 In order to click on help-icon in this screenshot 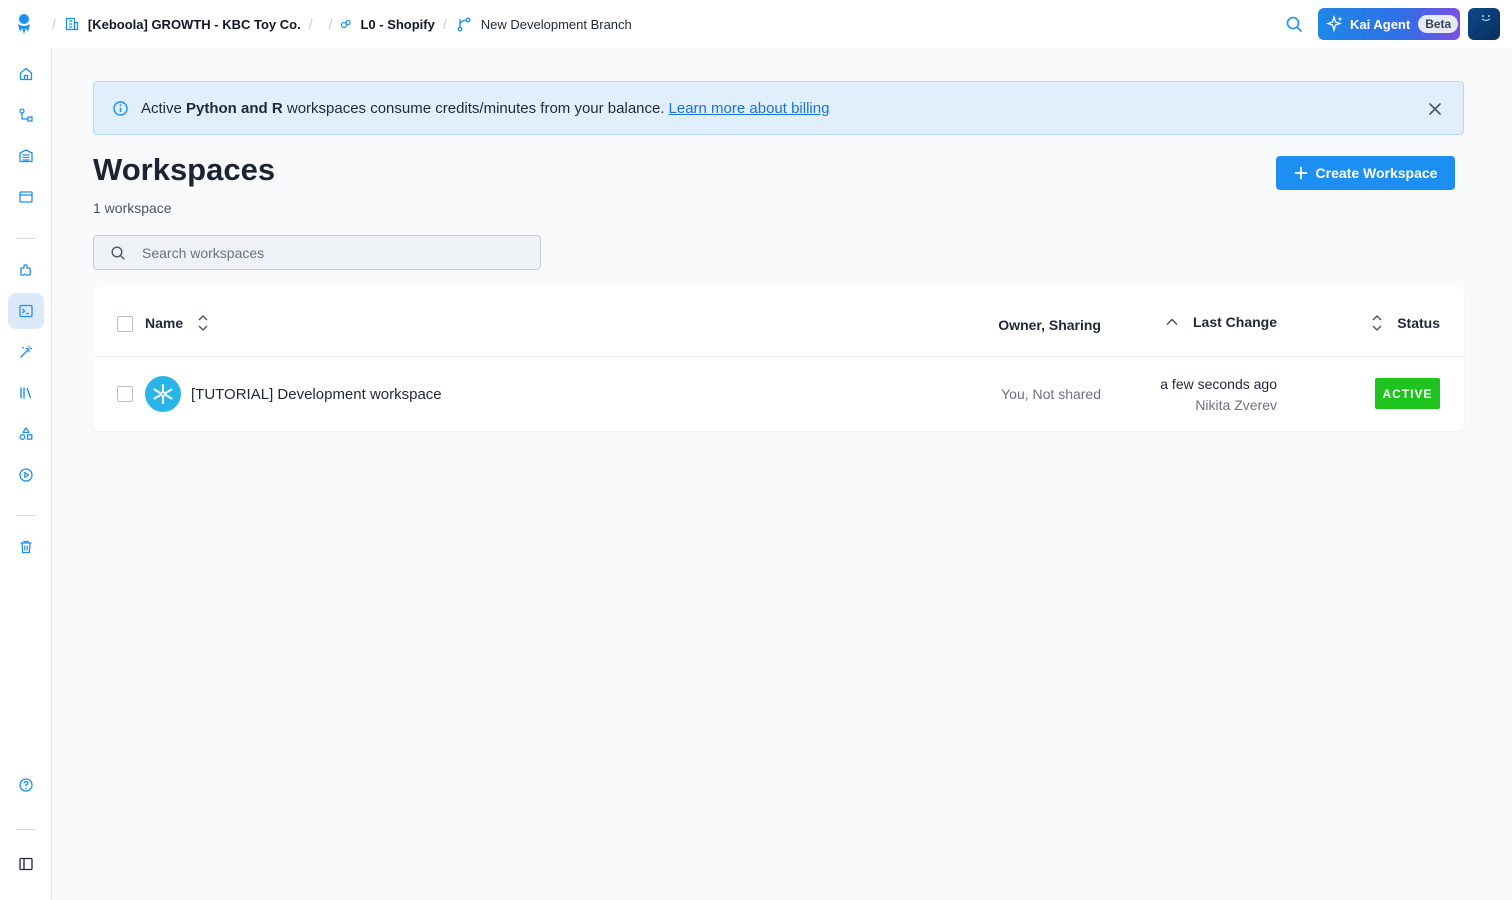, I will do `click(26, 785)`.